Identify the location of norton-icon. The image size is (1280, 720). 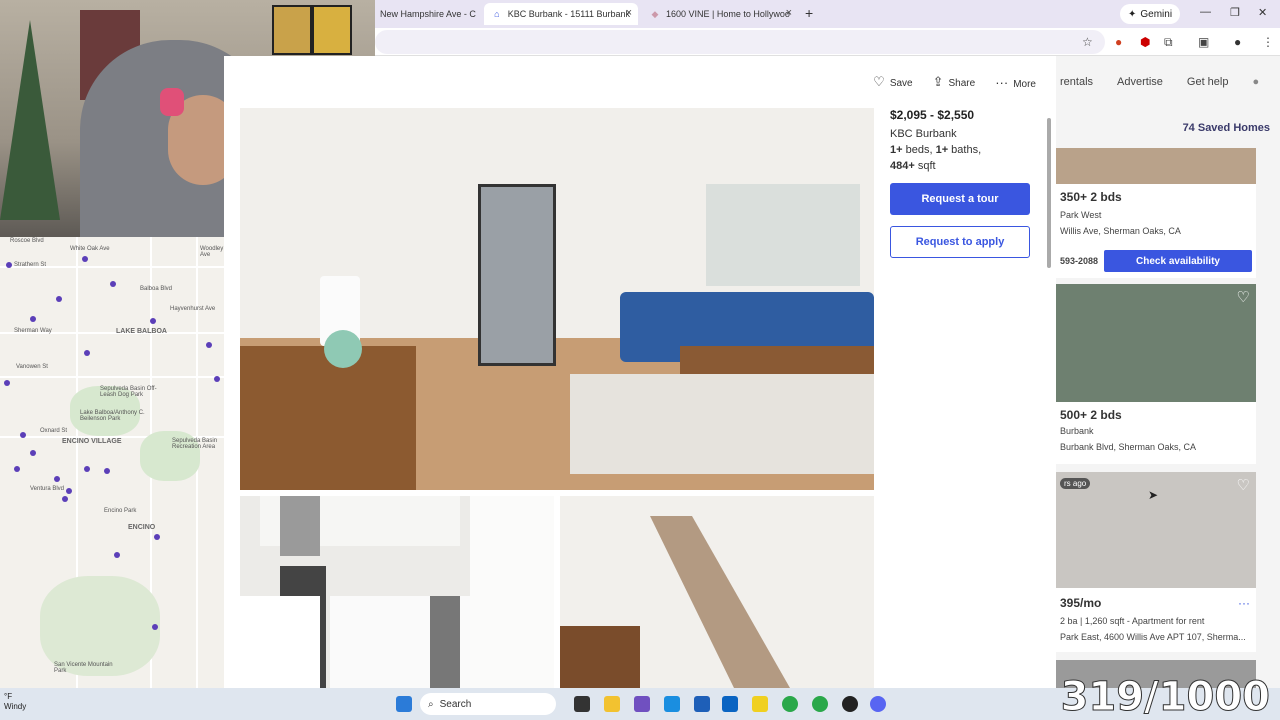
(760, 704).